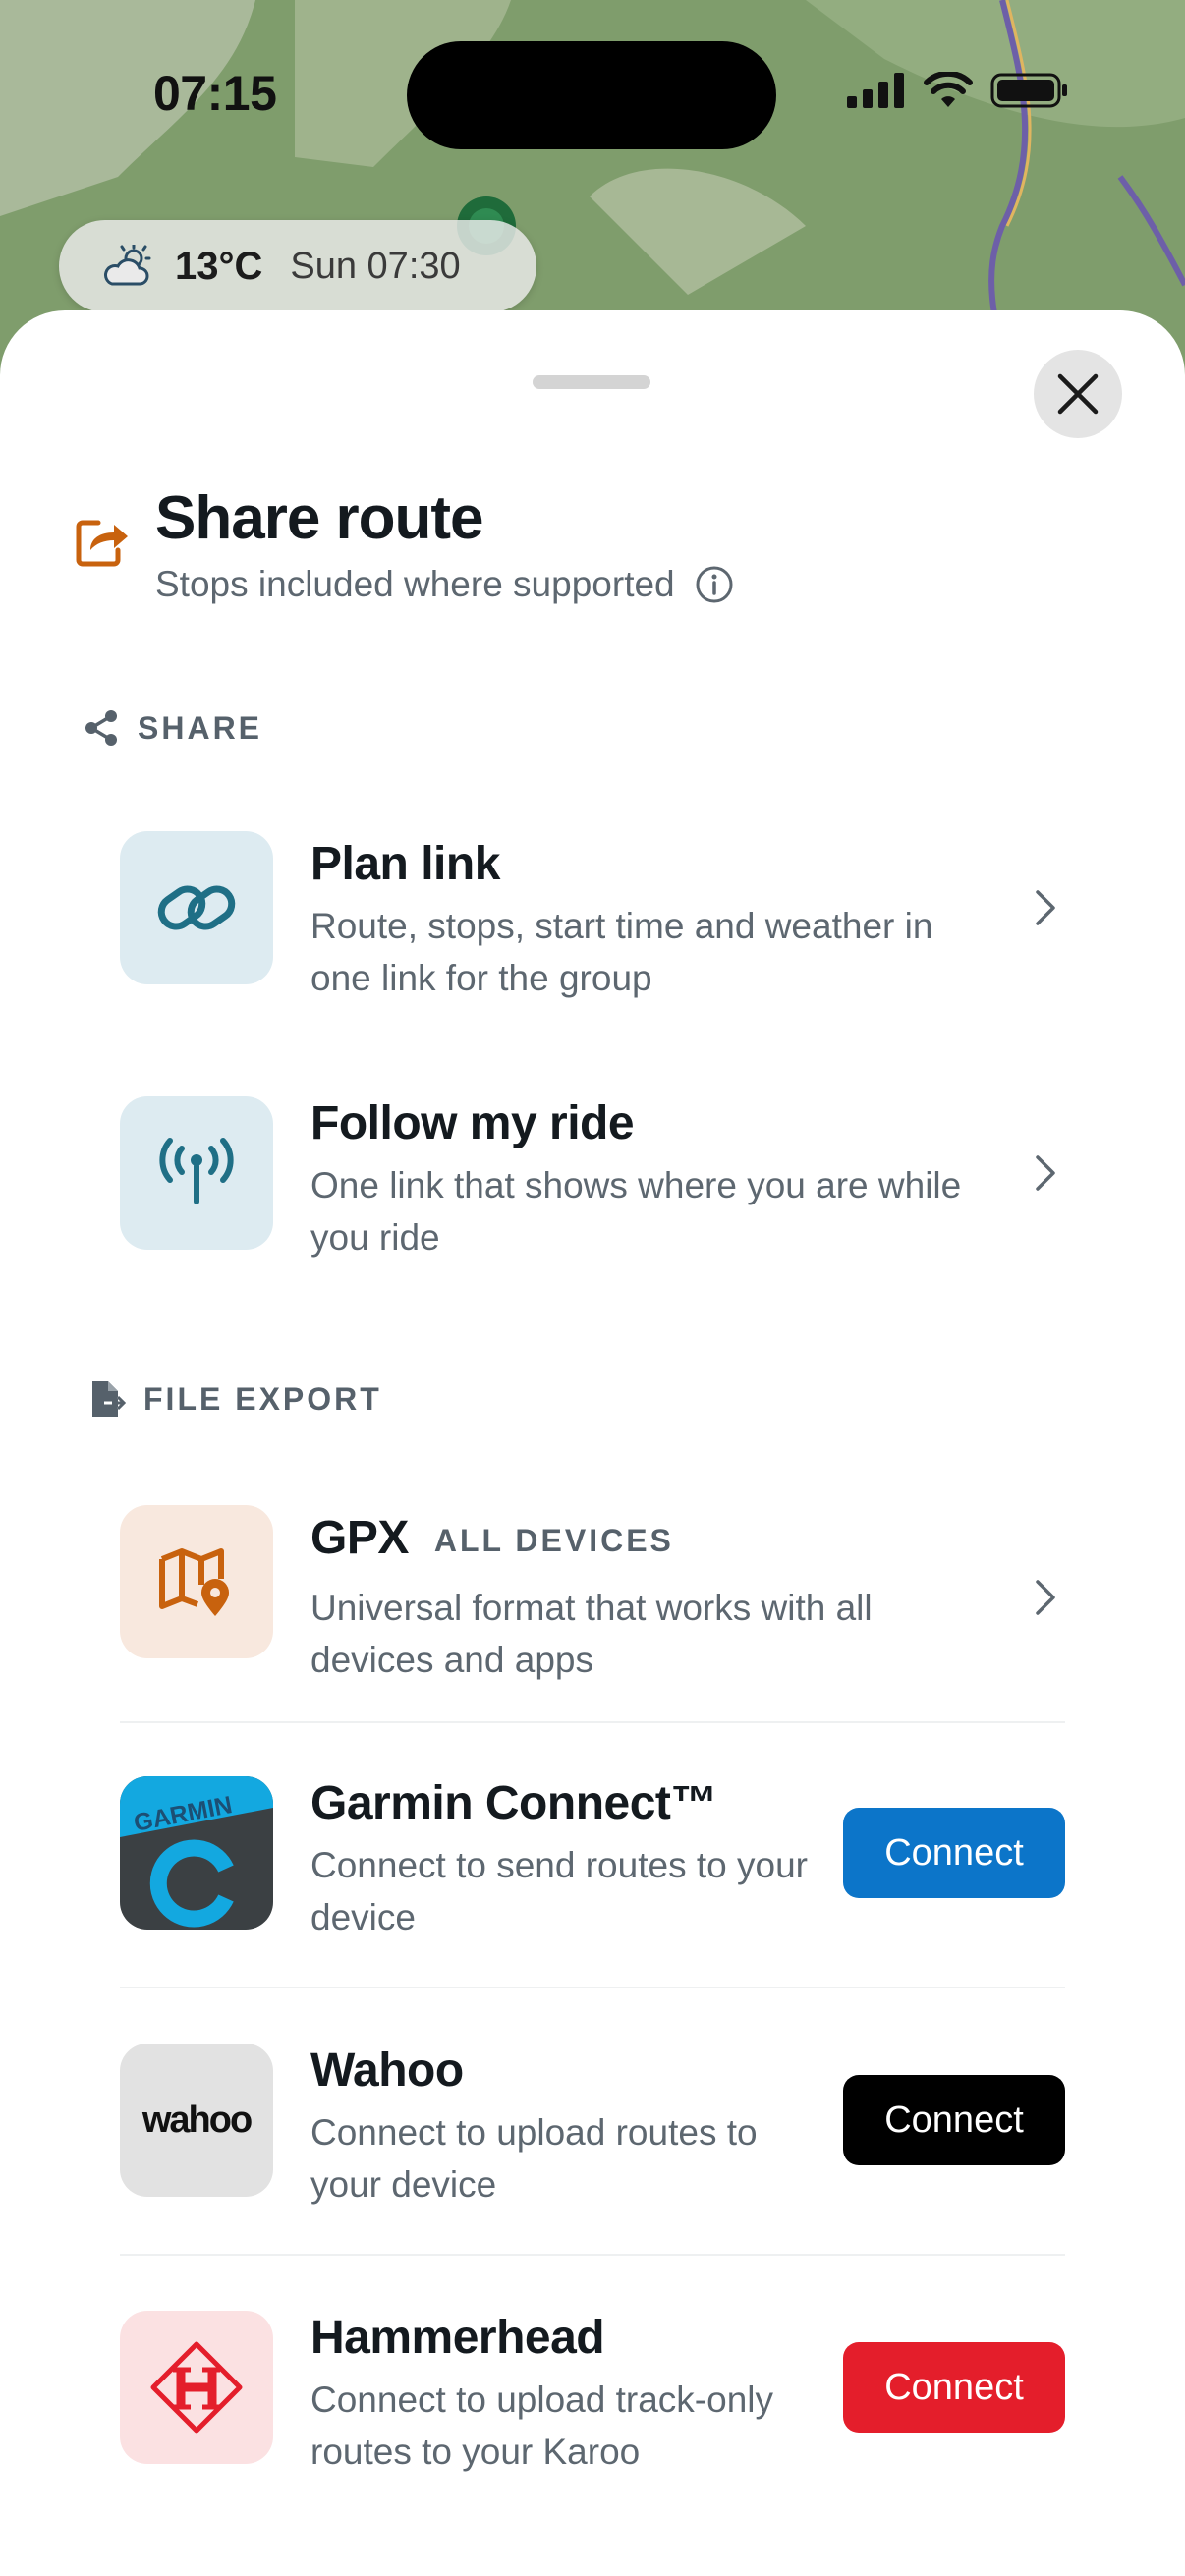 The height and width of the screenshot is (2576, 1185). Describe the element at coordinates (473, 1123) in the screenshot. I see `follow-my-ride-title: Follow my ride` at that location.